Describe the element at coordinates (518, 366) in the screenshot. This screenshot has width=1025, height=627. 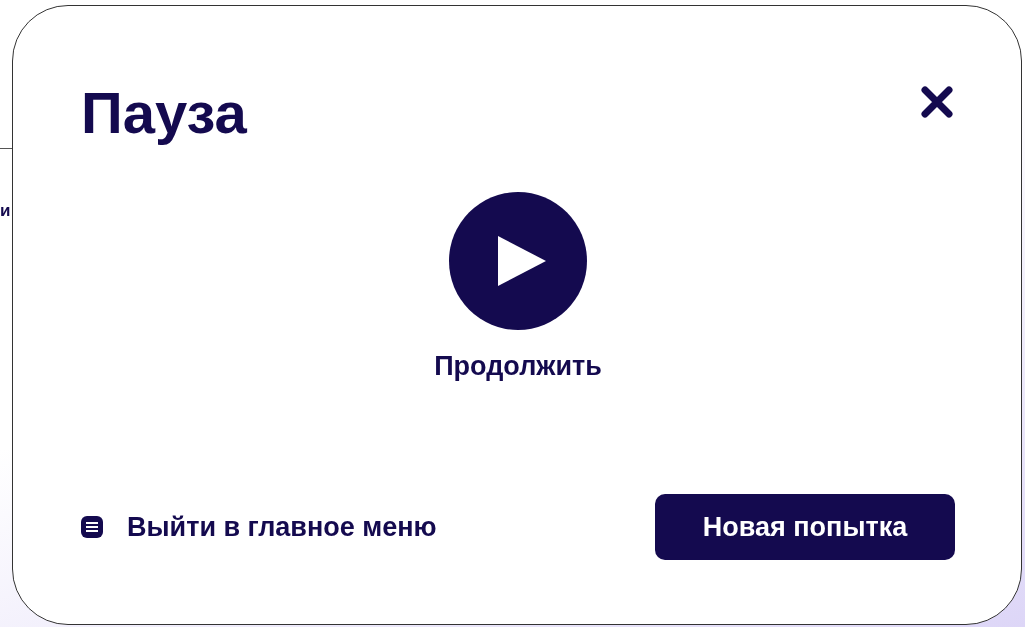
I see `resume-label: Продолжить` at that location.